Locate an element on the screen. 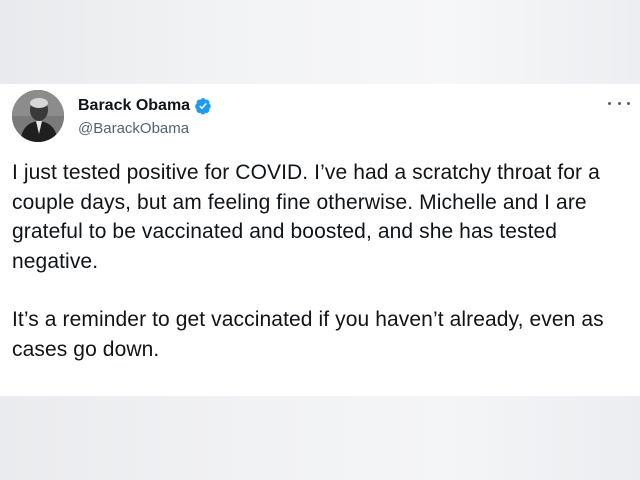 This screenshot has height=480, width=640. name-row: Barack Obama is located at coordinates (145, 106).